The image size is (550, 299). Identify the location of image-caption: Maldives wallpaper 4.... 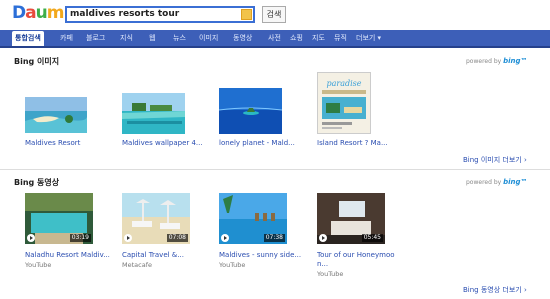
(167, 143).